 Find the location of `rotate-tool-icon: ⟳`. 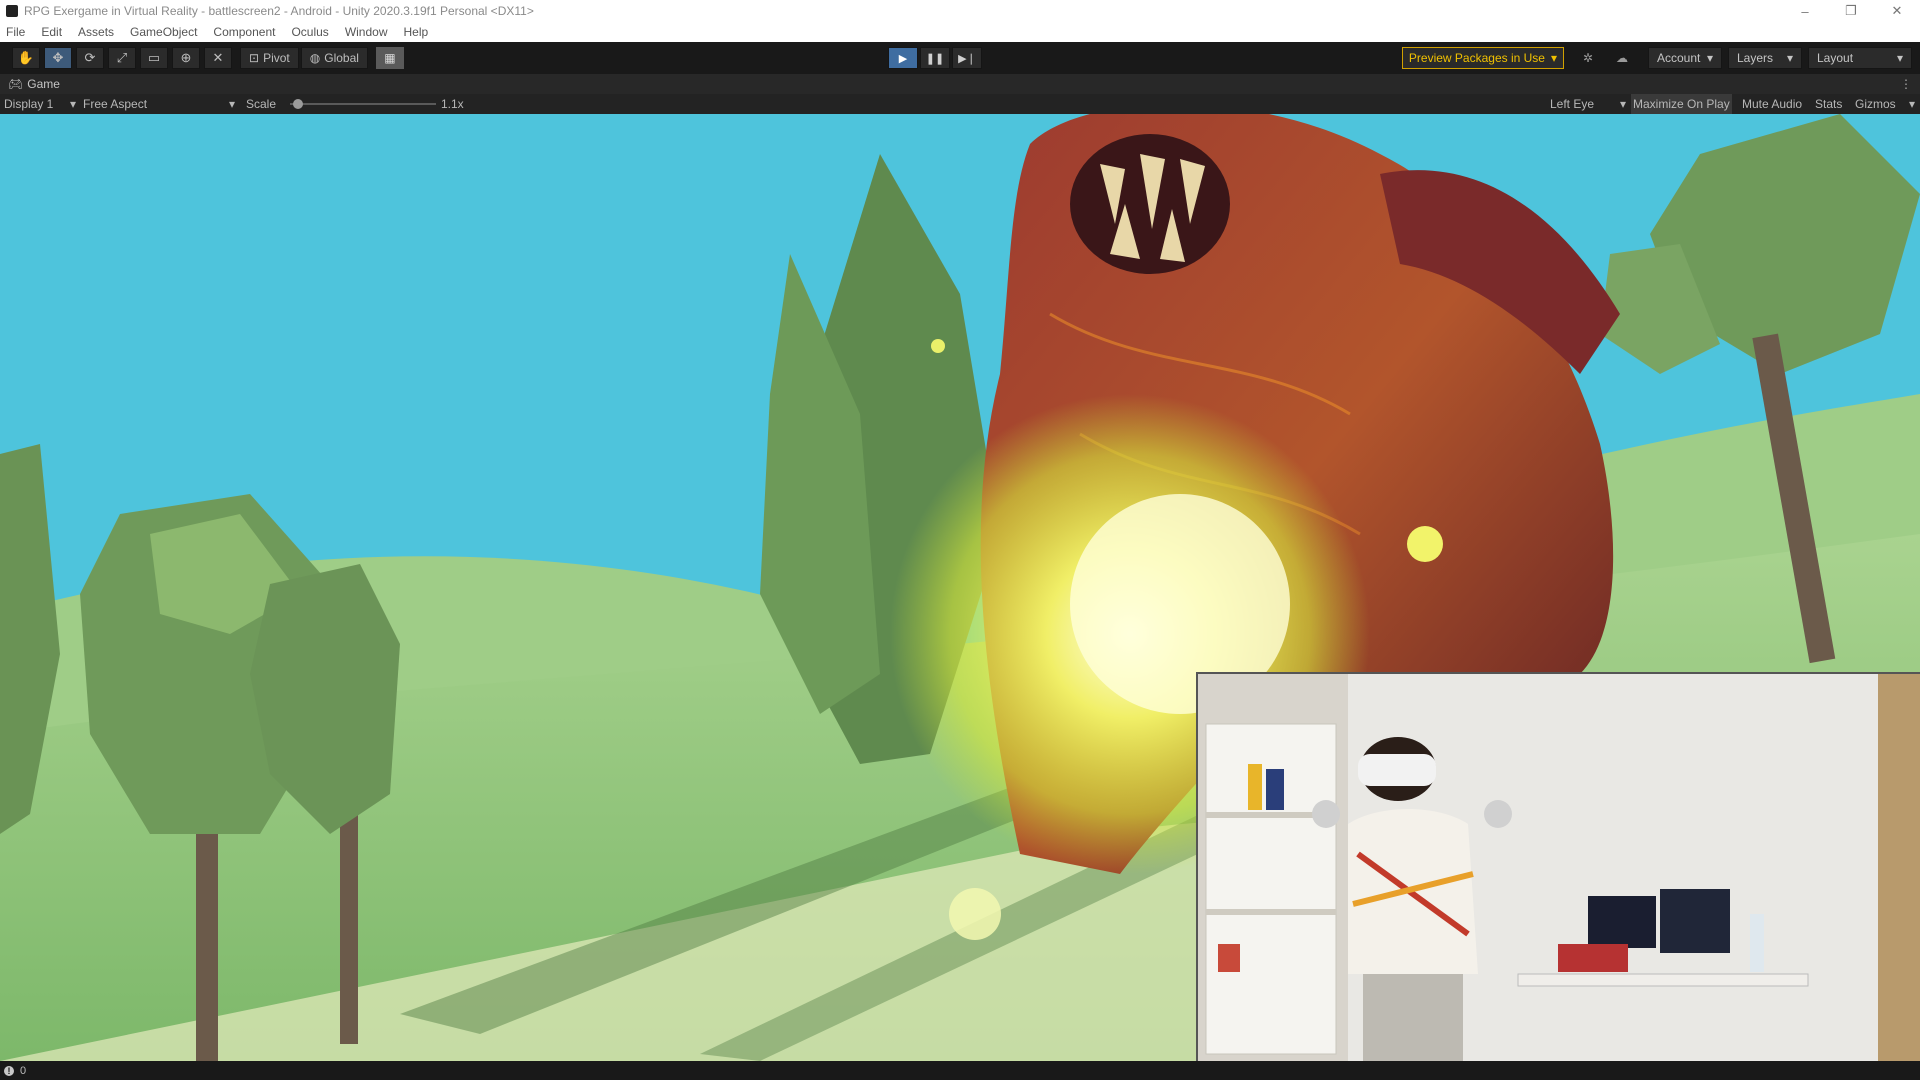

rotate-tool-icon: ⟳ is located at coordinates (90, 58).